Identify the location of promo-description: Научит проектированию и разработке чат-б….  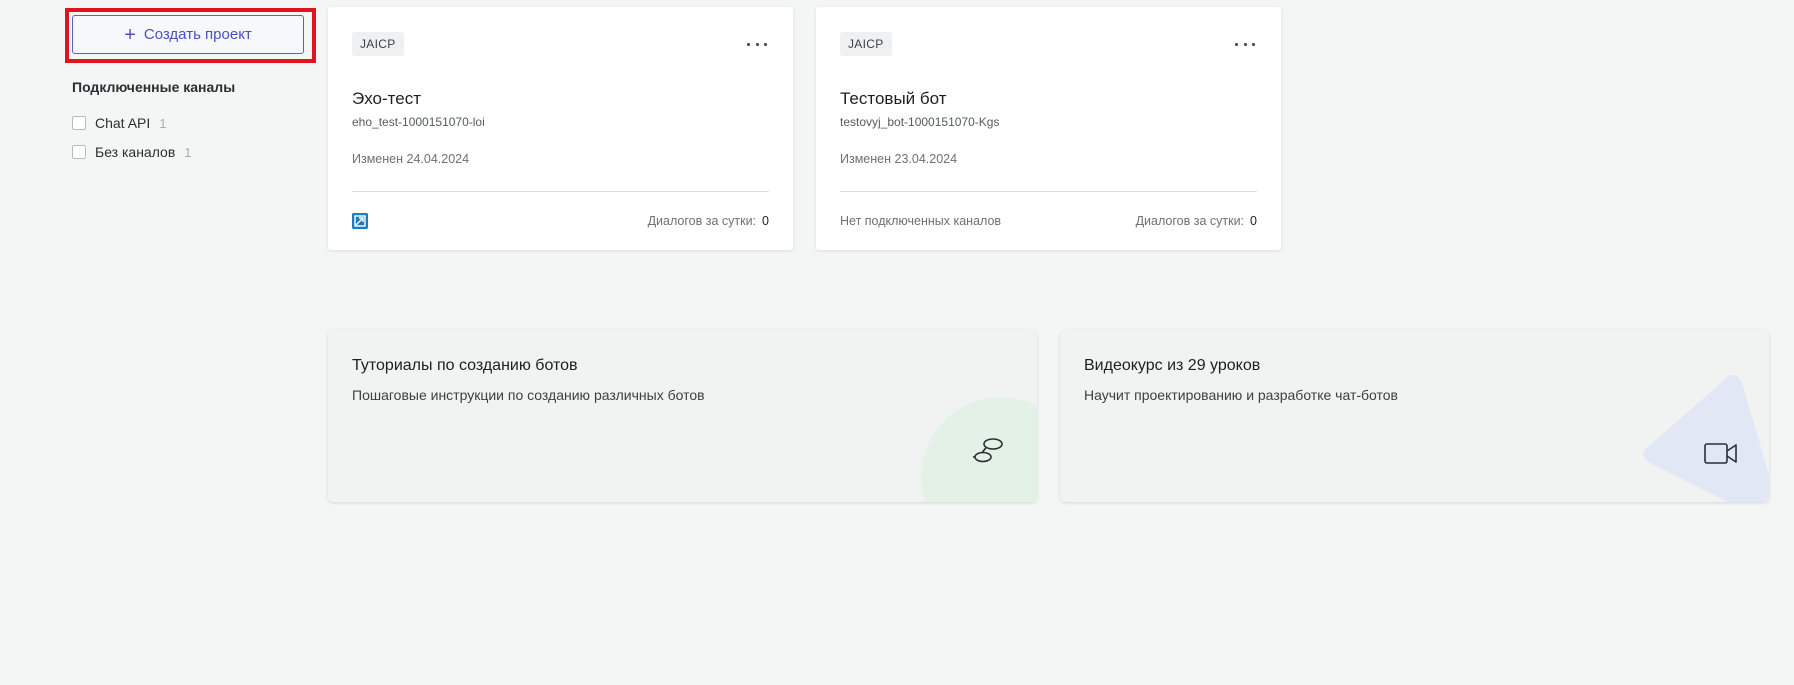
(1241, 395).